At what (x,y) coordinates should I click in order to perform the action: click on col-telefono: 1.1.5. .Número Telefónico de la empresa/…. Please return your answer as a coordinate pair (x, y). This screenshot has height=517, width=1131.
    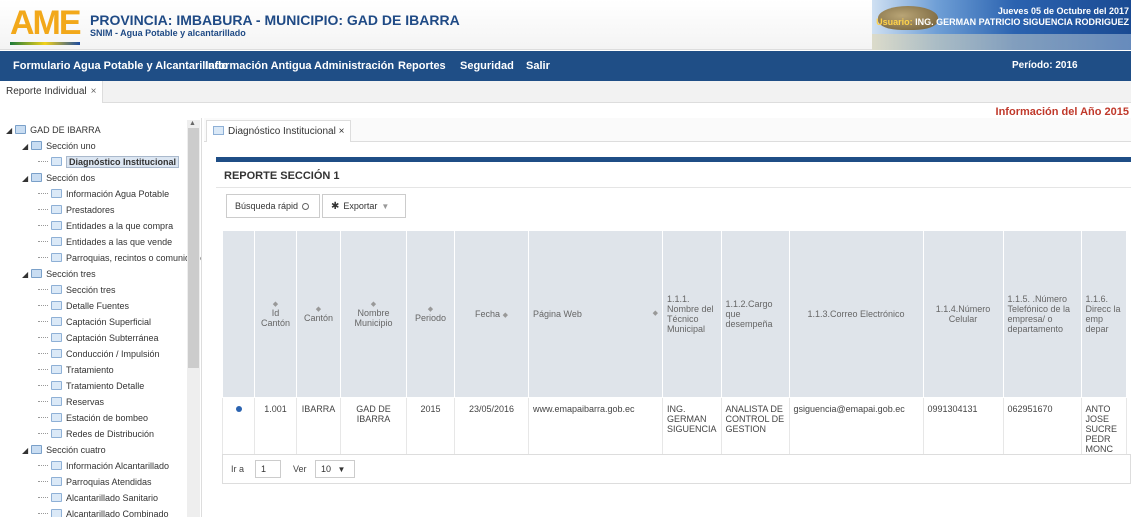
    Looking at the image, I should click on (1042, 314).